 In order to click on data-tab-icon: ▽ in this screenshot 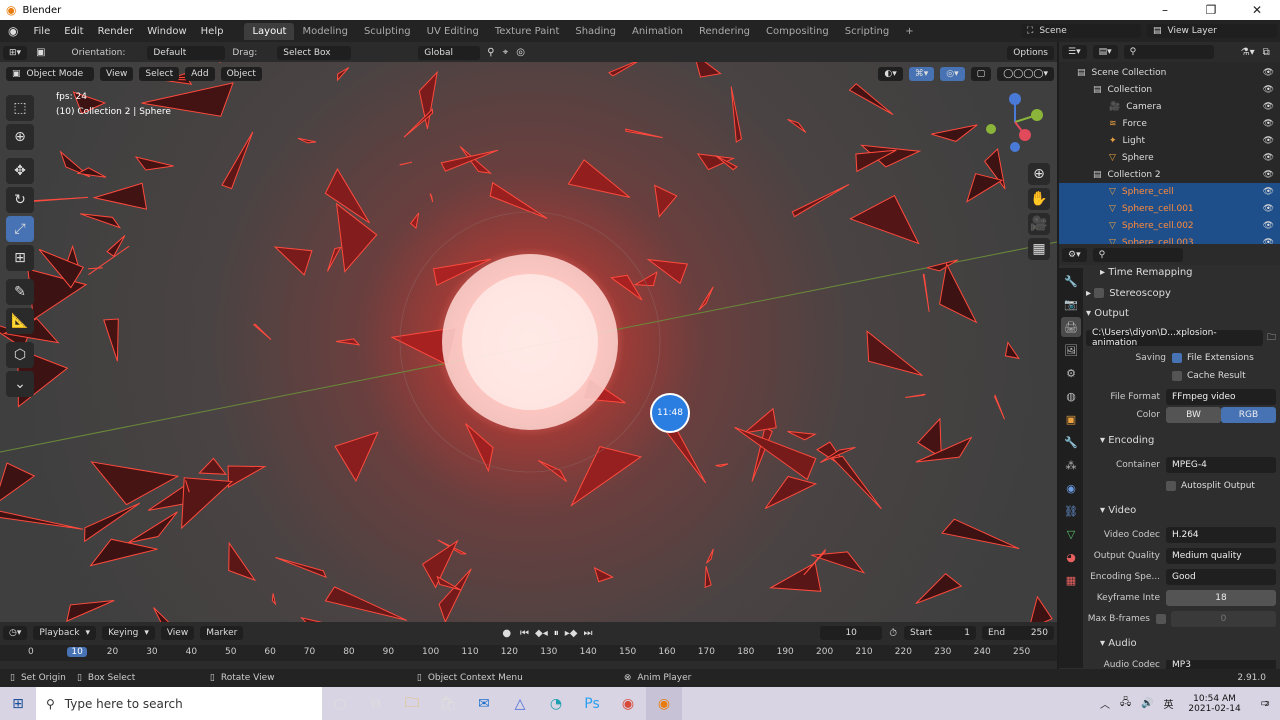, I will do `click(1071, 534)`.